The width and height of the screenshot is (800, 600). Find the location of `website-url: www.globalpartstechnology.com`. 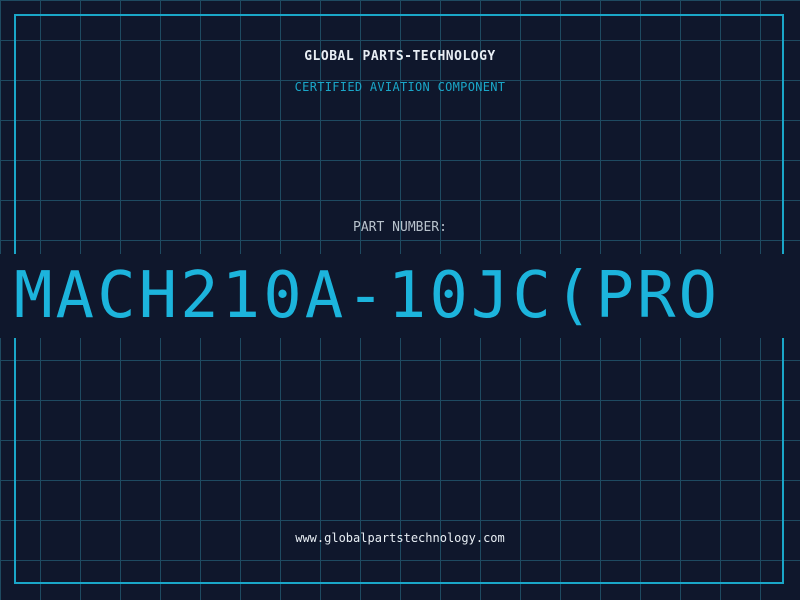

website-url: www.globalpartstechnology.com is located at coordinates (400, 538).